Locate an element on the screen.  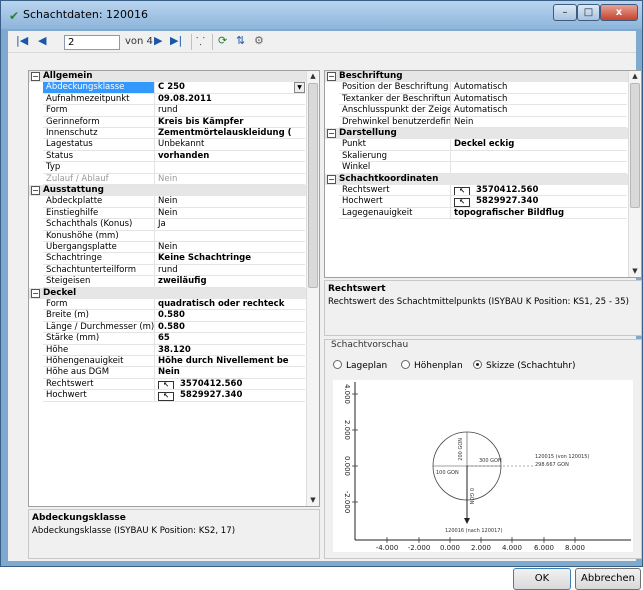
cancel-button: Abbrechen is located at coordinates (608, 579).